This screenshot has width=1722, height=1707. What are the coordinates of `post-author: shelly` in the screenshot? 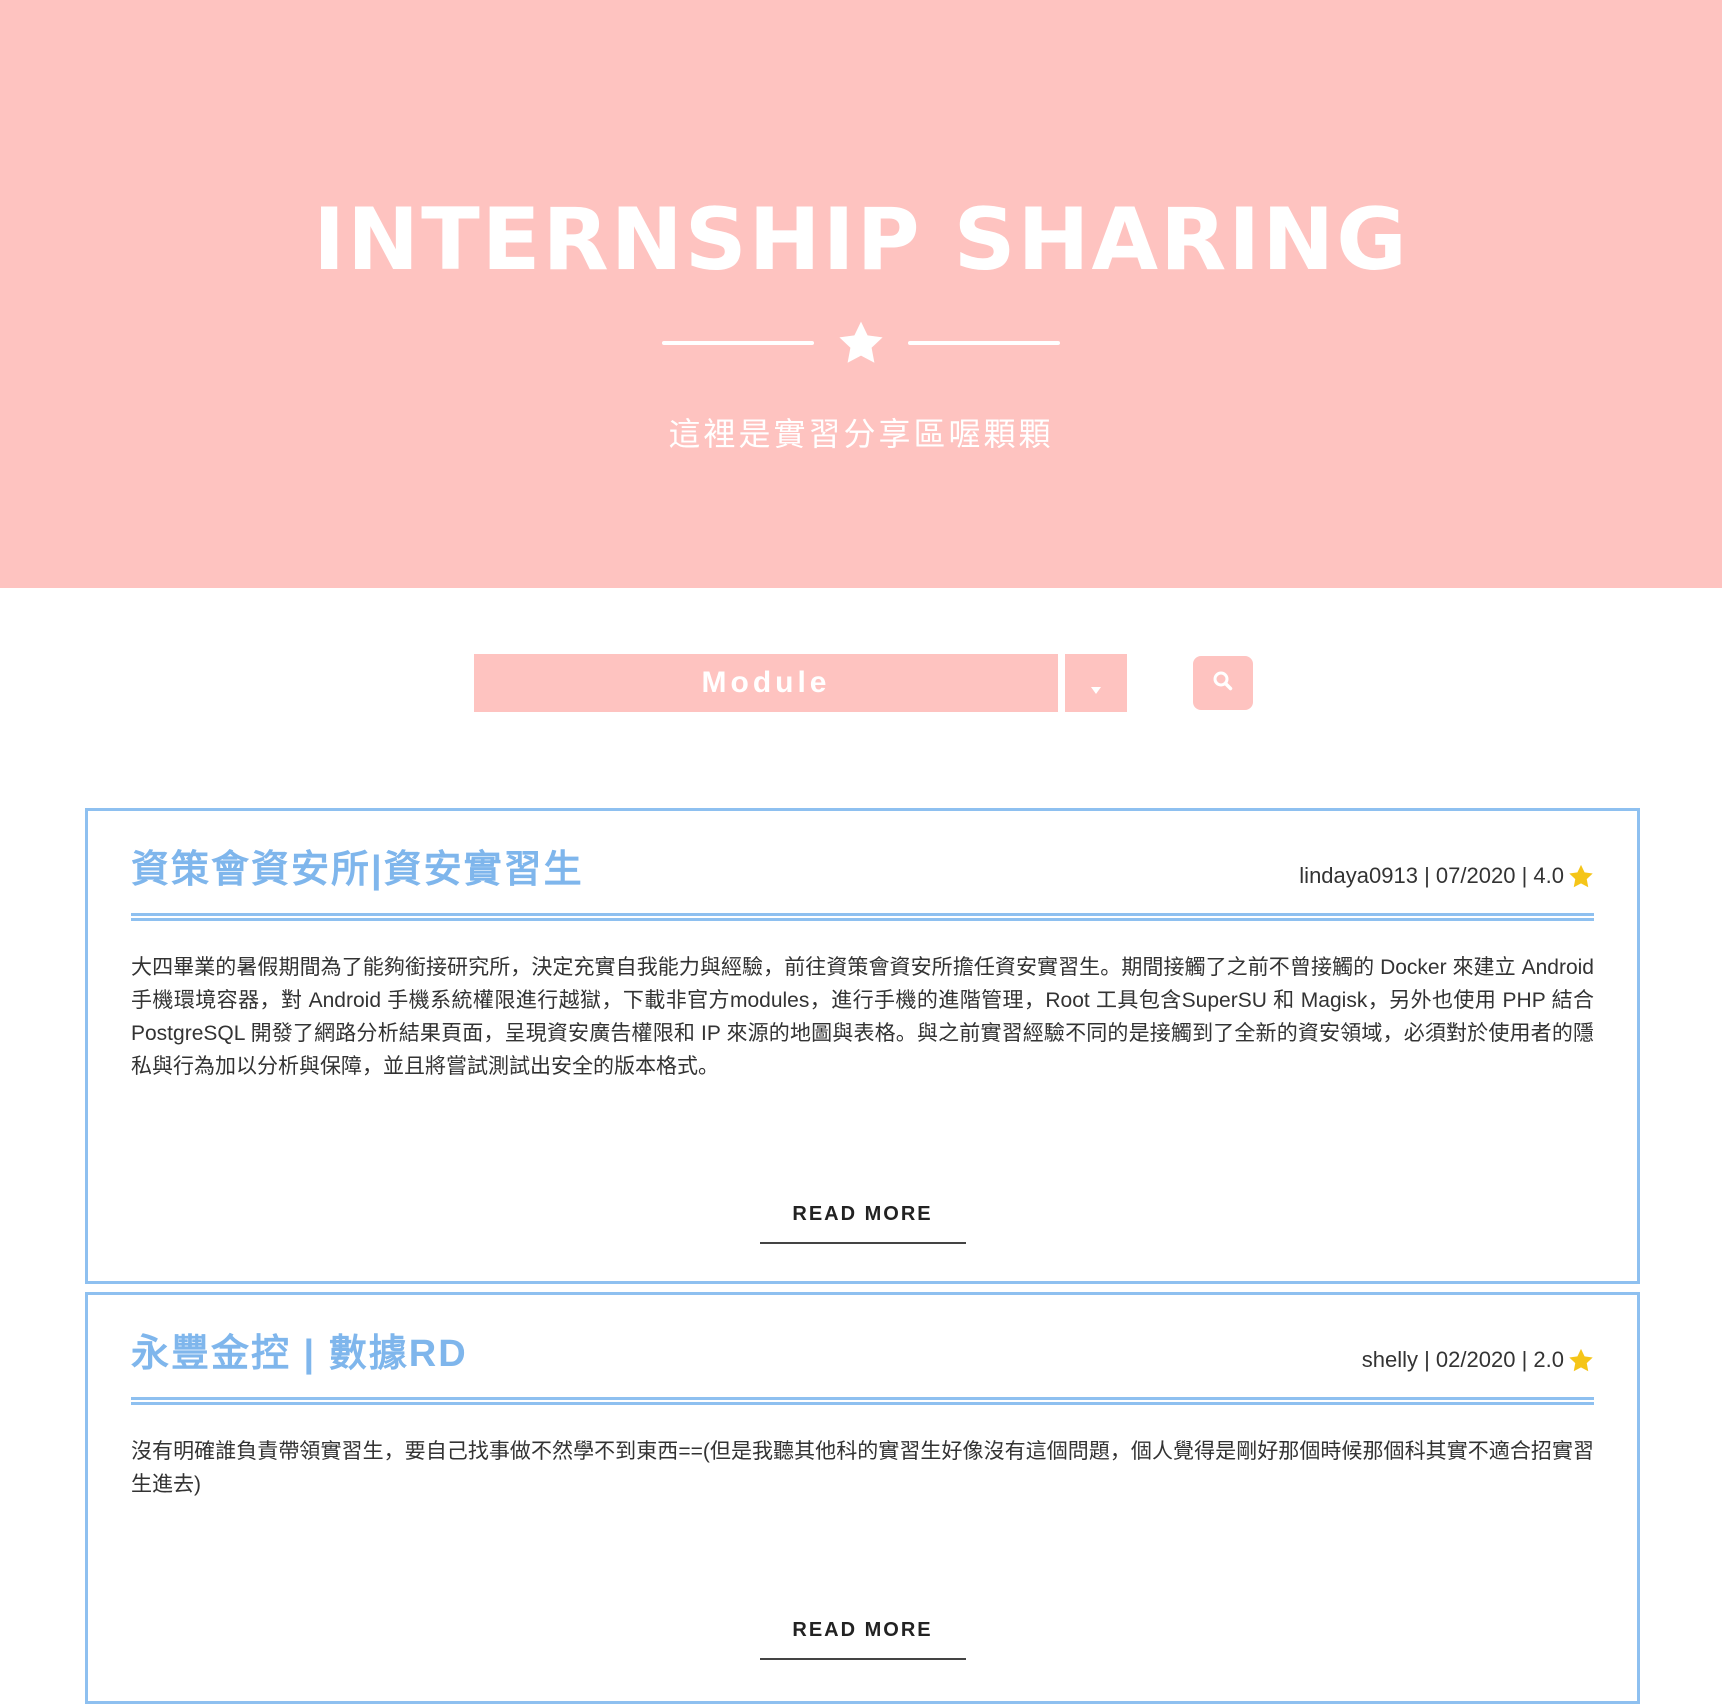 It's located at (1389, 1359).